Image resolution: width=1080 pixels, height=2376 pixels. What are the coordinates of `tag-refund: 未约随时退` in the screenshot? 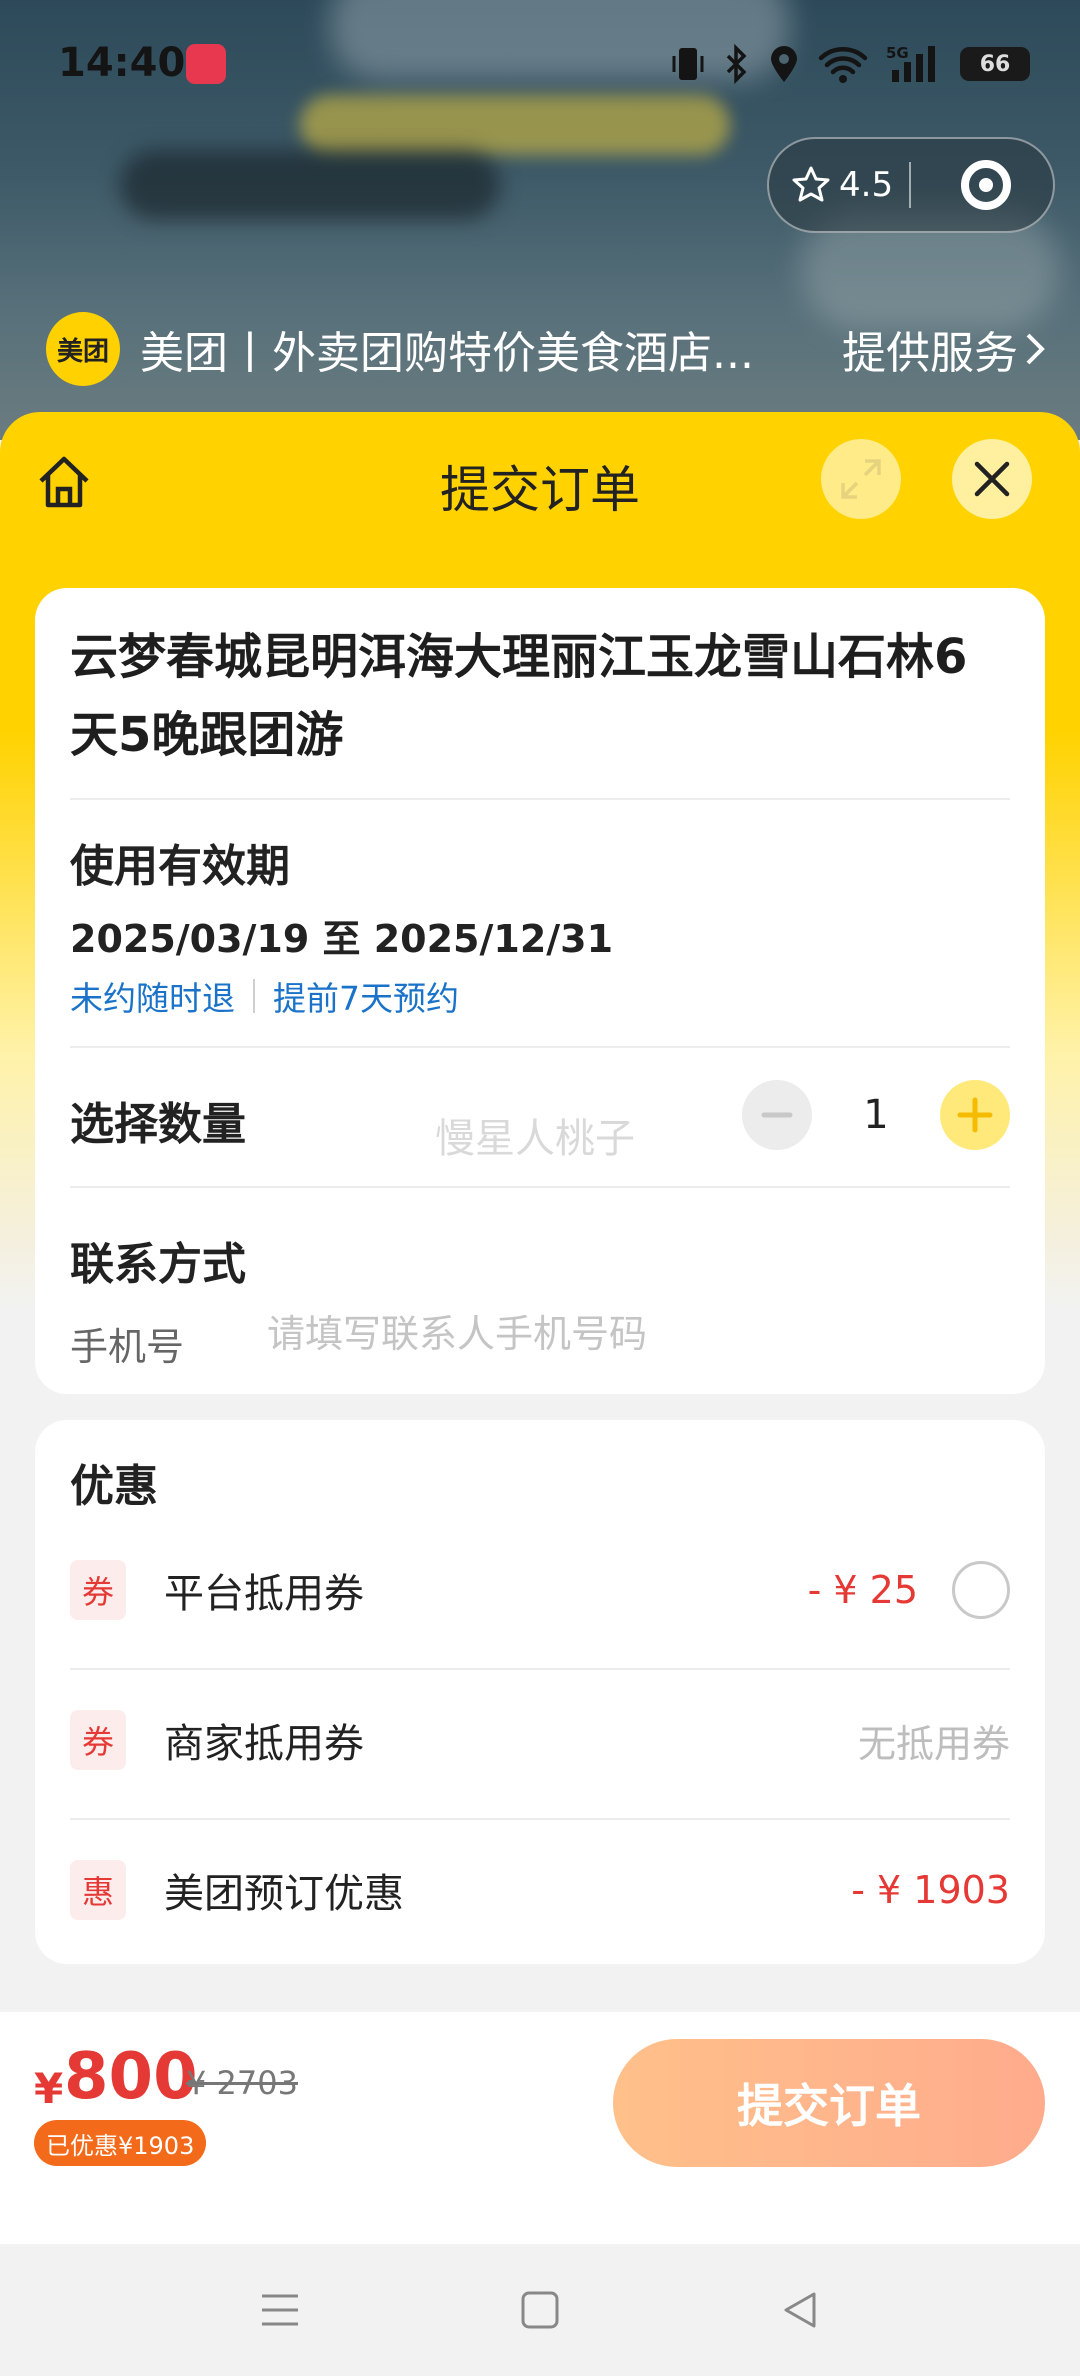 It's located at (152, 996).